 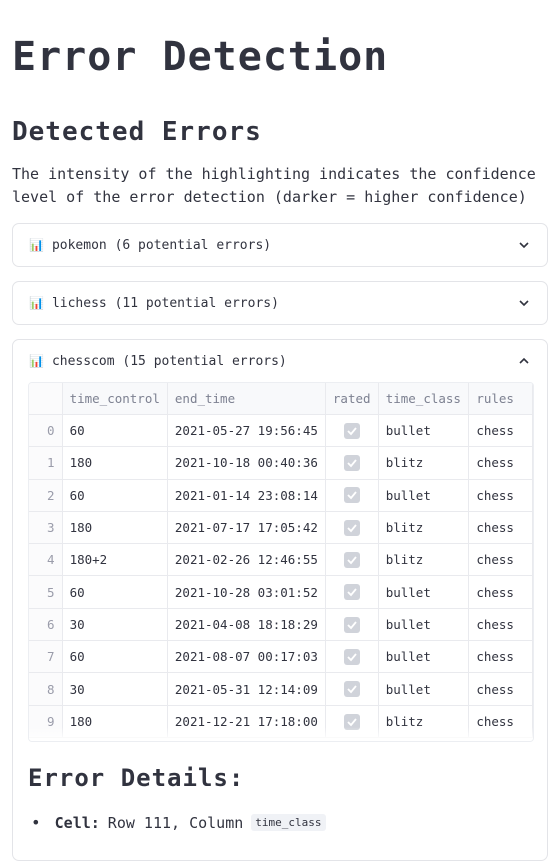 I want to click on row-index-cell: 7, so click(x=46, y=657).